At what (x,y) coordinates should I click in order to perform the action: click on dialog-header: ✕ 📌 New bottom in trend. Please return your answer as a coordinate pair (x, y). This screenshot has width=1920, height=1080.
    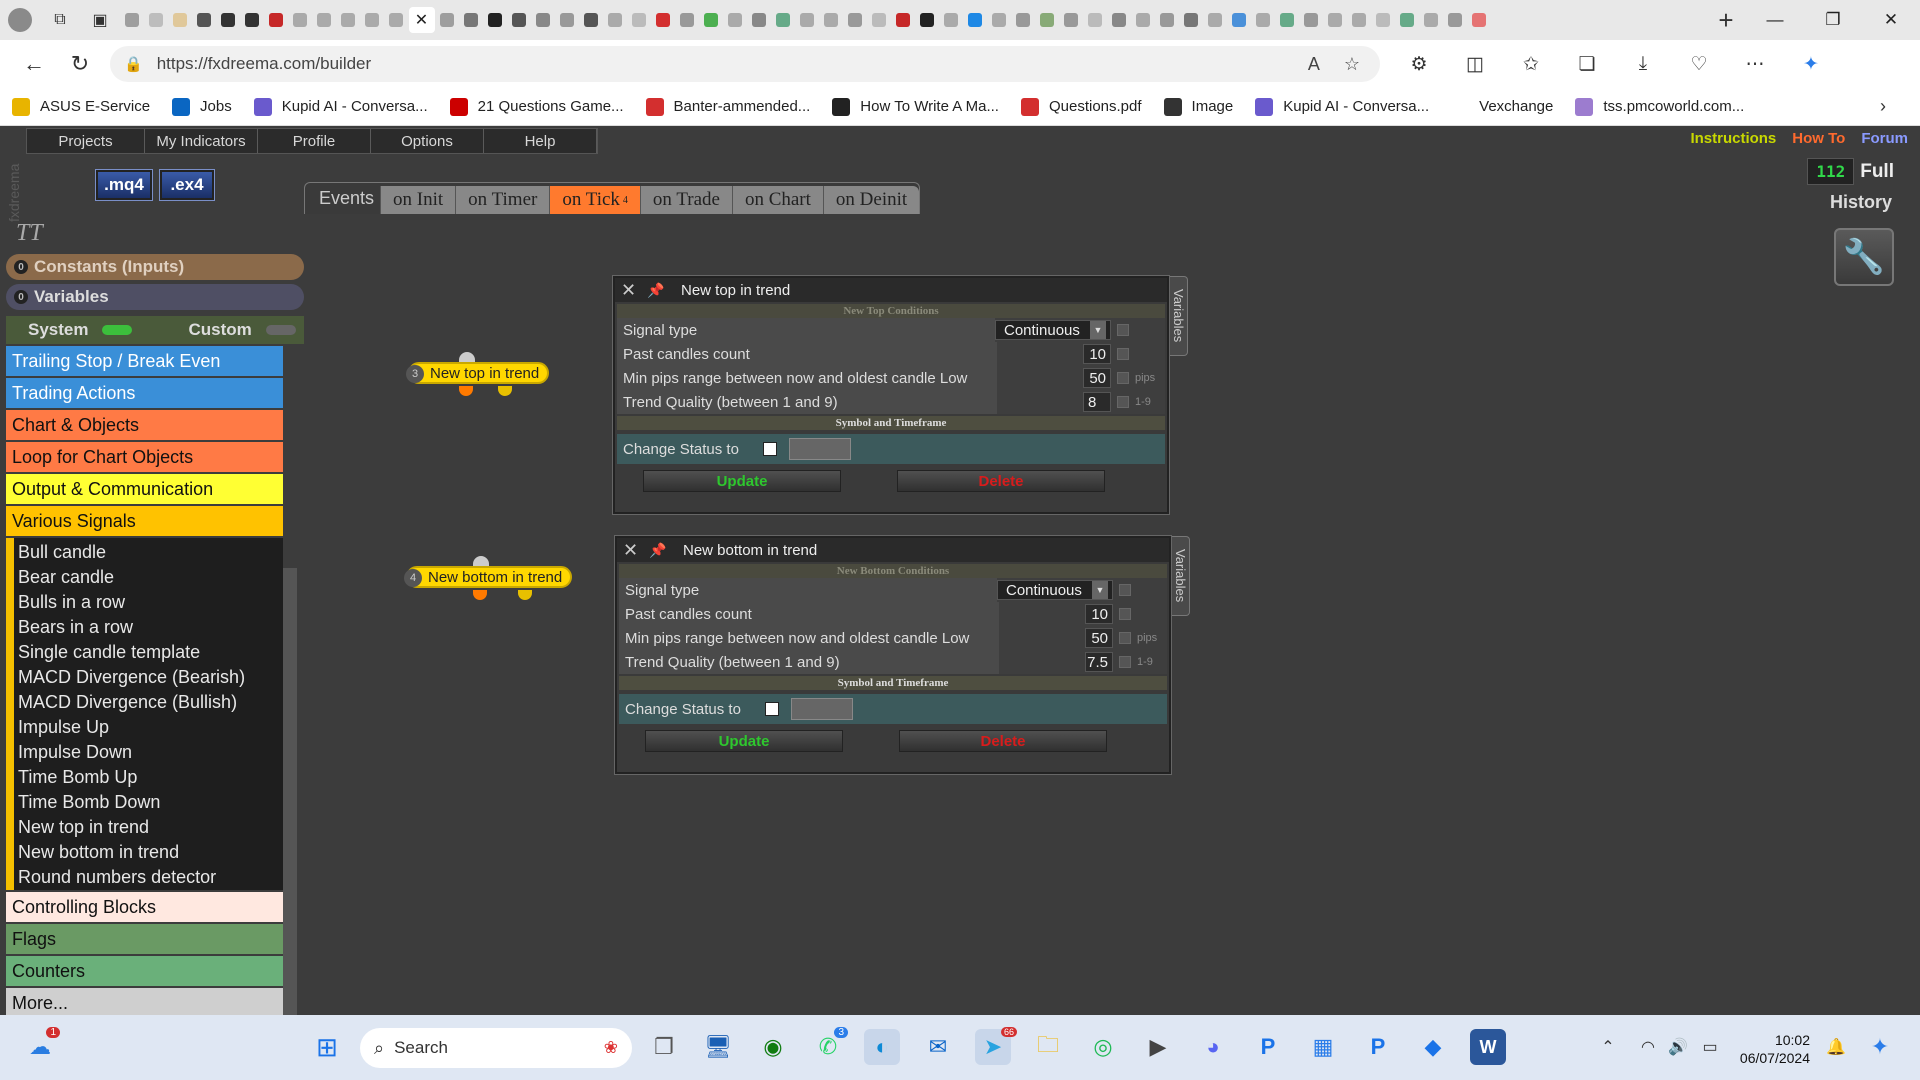
    Looking at the image, I should click on (893, 550).